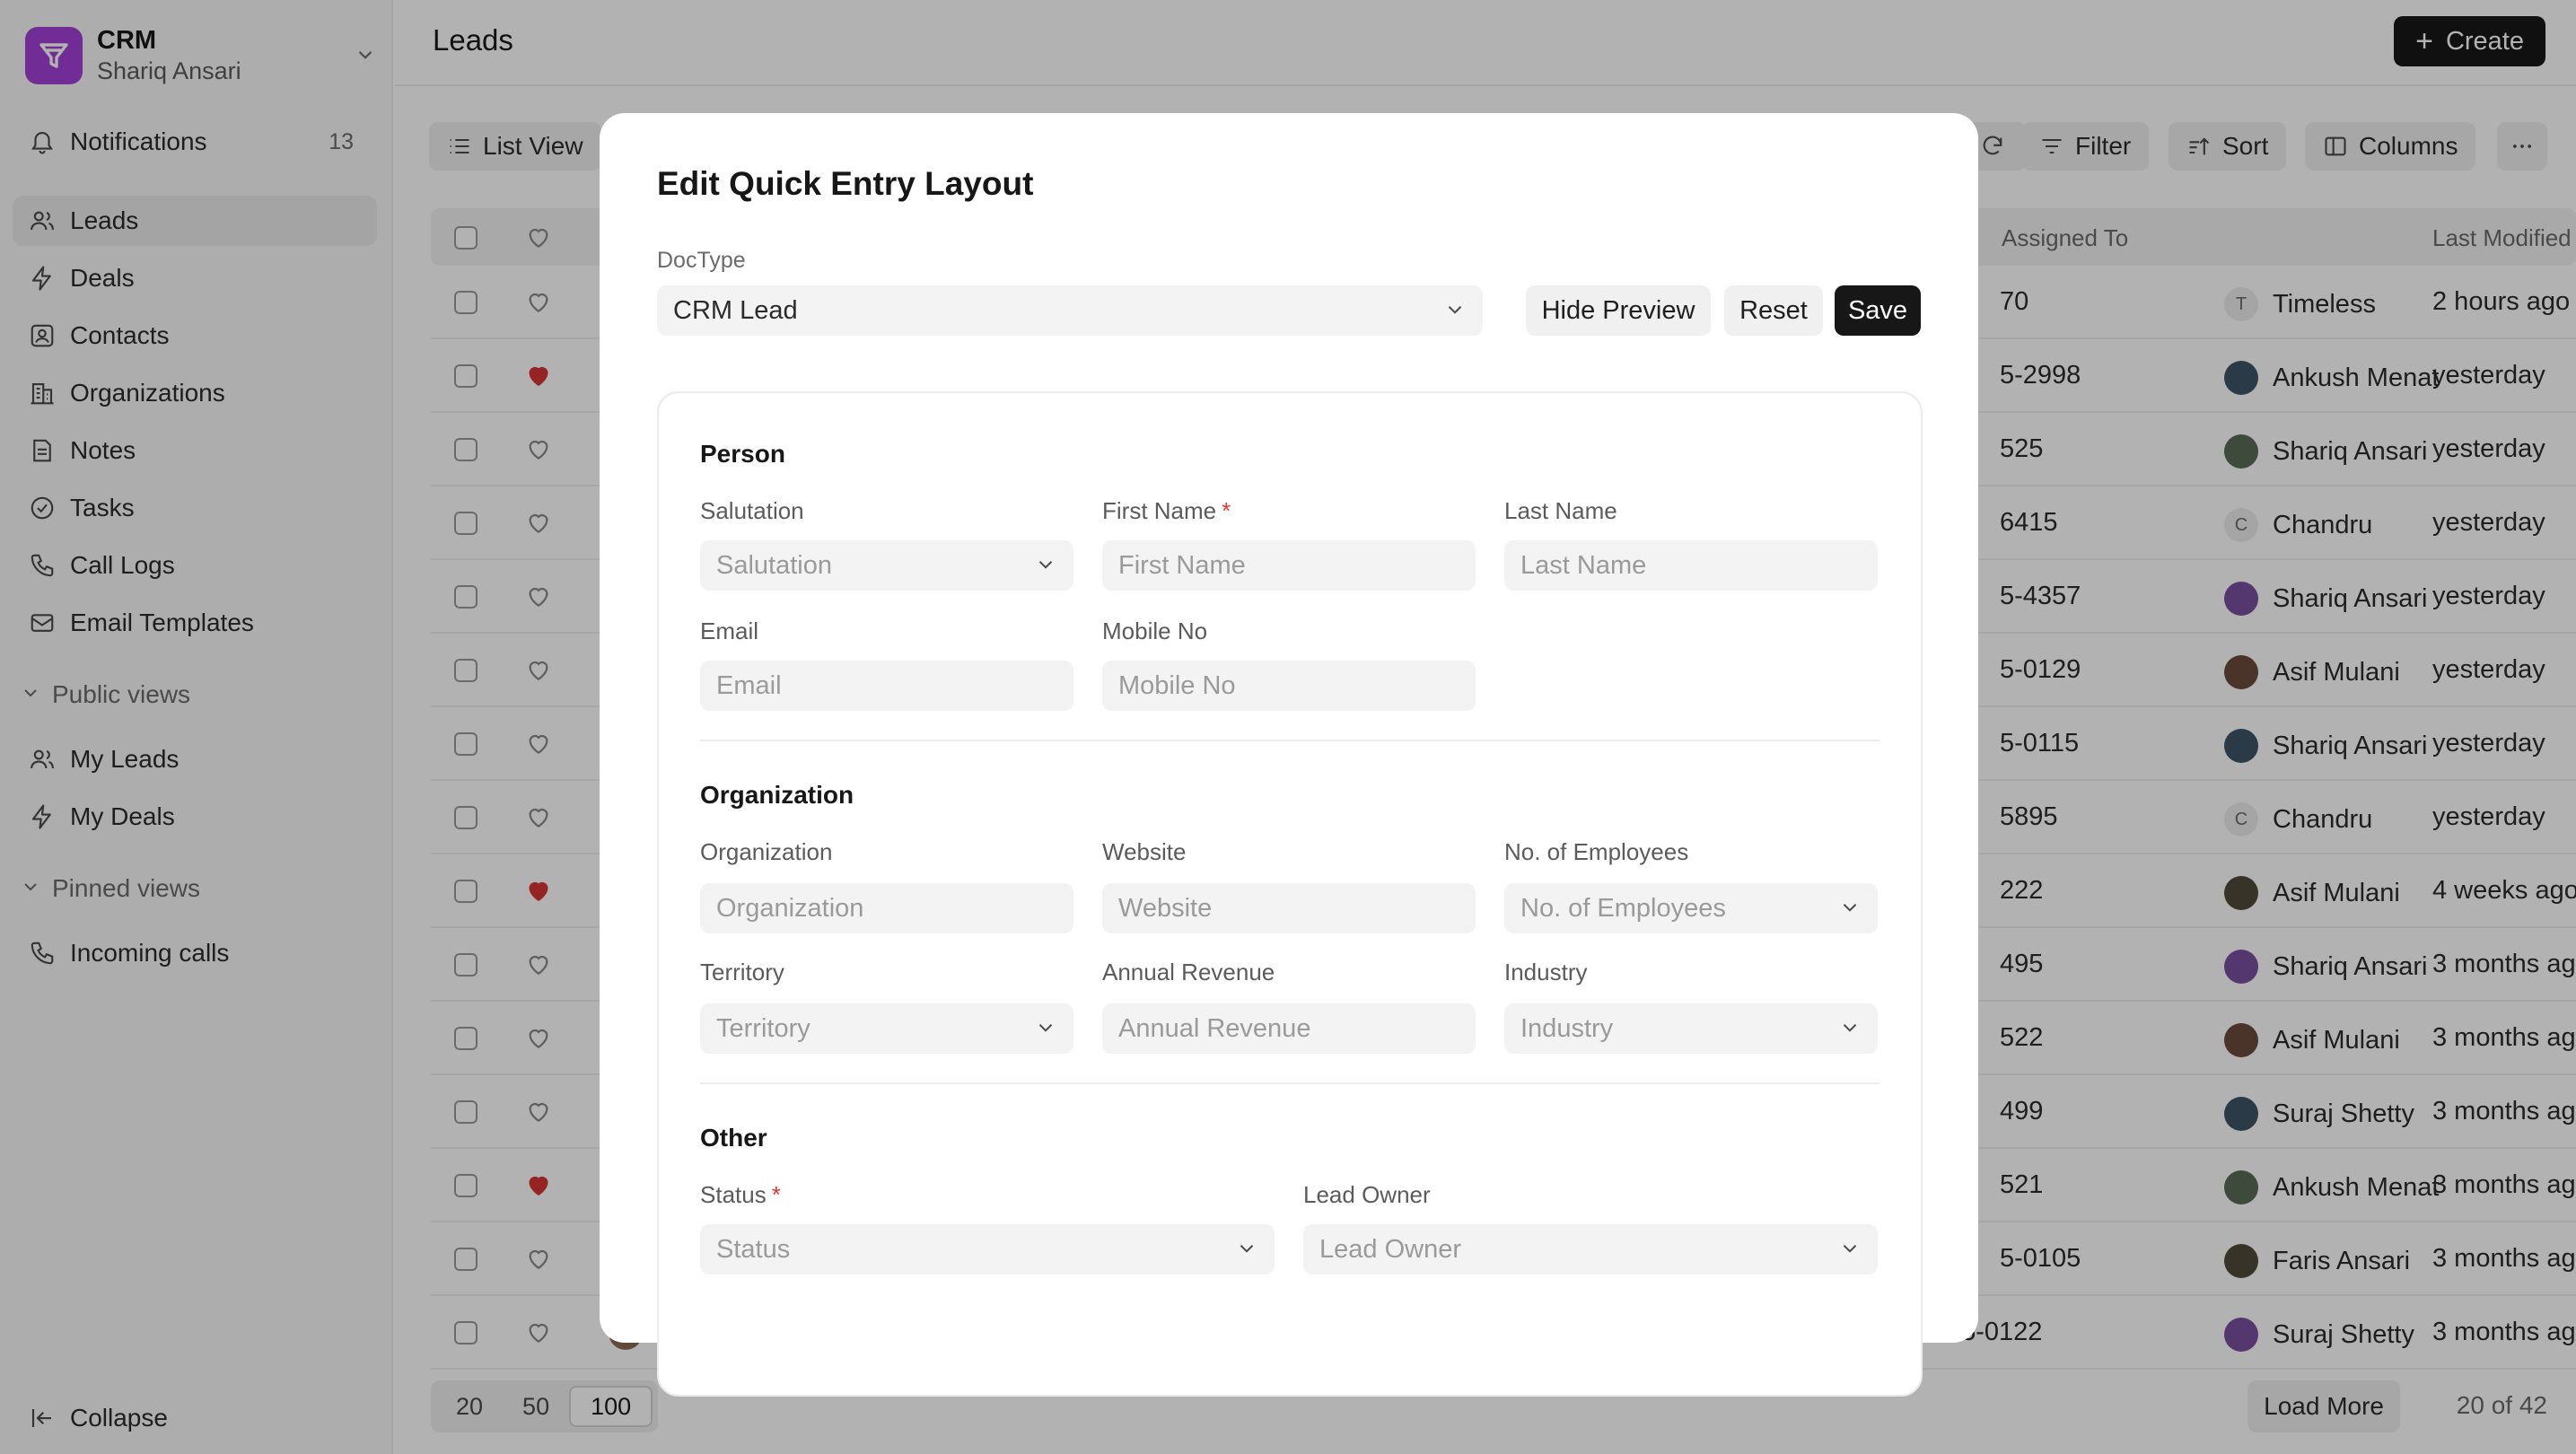  What do you see at coordinates (777, 795) in the screenshot?
I see `section-title-organization: Organization` at bounding box center [777, 795].